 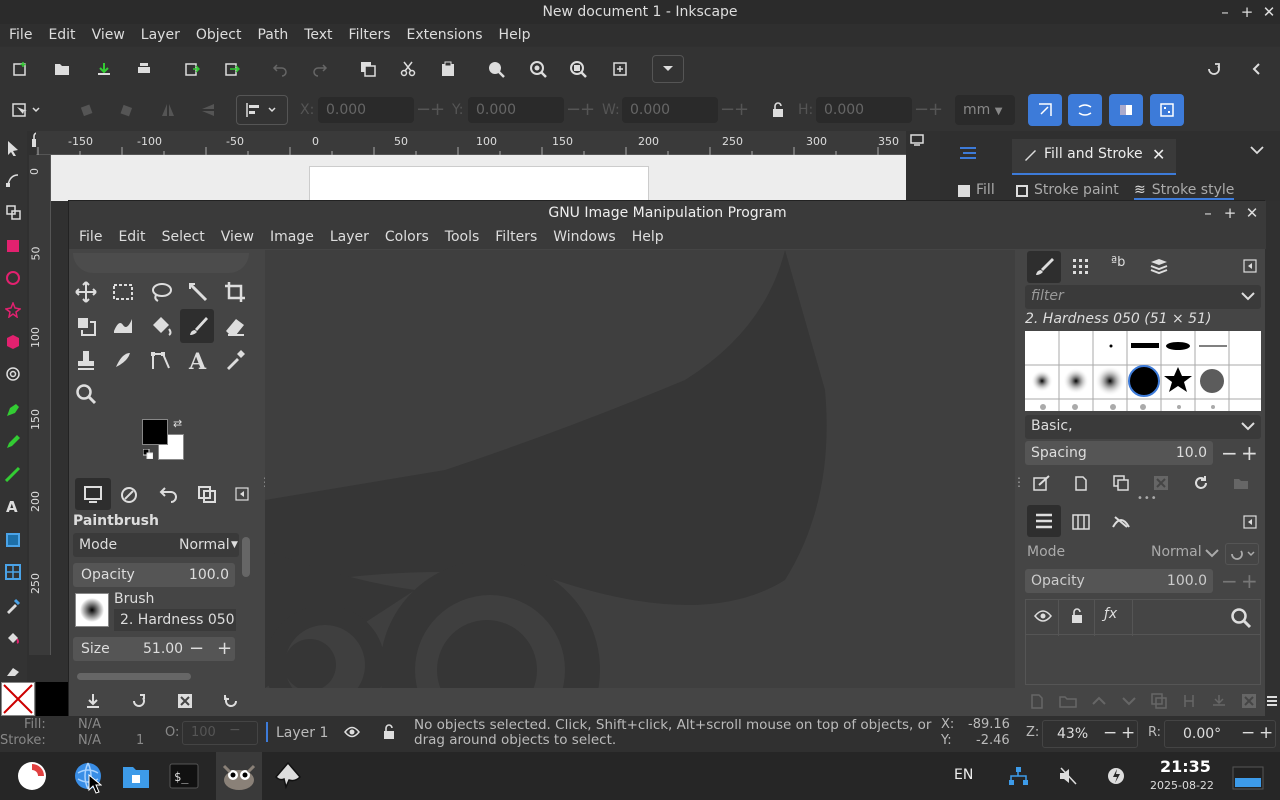 What do you see at coordinates (1184, 191) in the screenshot?
I see `stroke-style-tab: ≋ Stroke style` at bounding box center [1184, 191].